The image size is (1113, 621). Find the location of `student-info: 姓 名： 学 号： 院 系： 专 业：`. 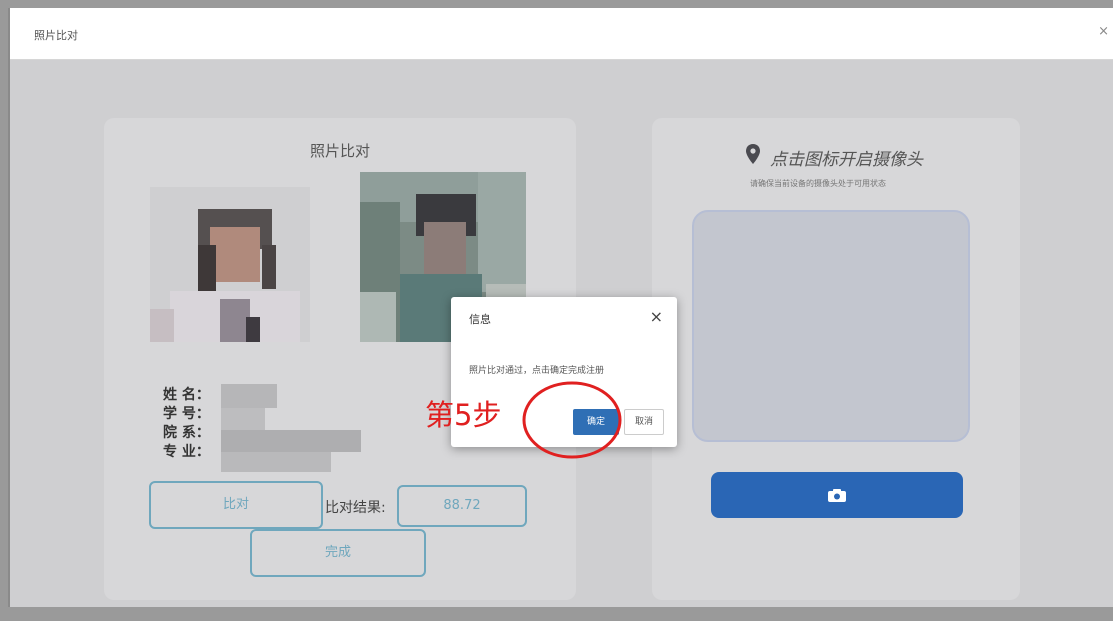

student-info: 姓 名： 学 号： 院 系： 专 业： is located at coordinates (186, 424).